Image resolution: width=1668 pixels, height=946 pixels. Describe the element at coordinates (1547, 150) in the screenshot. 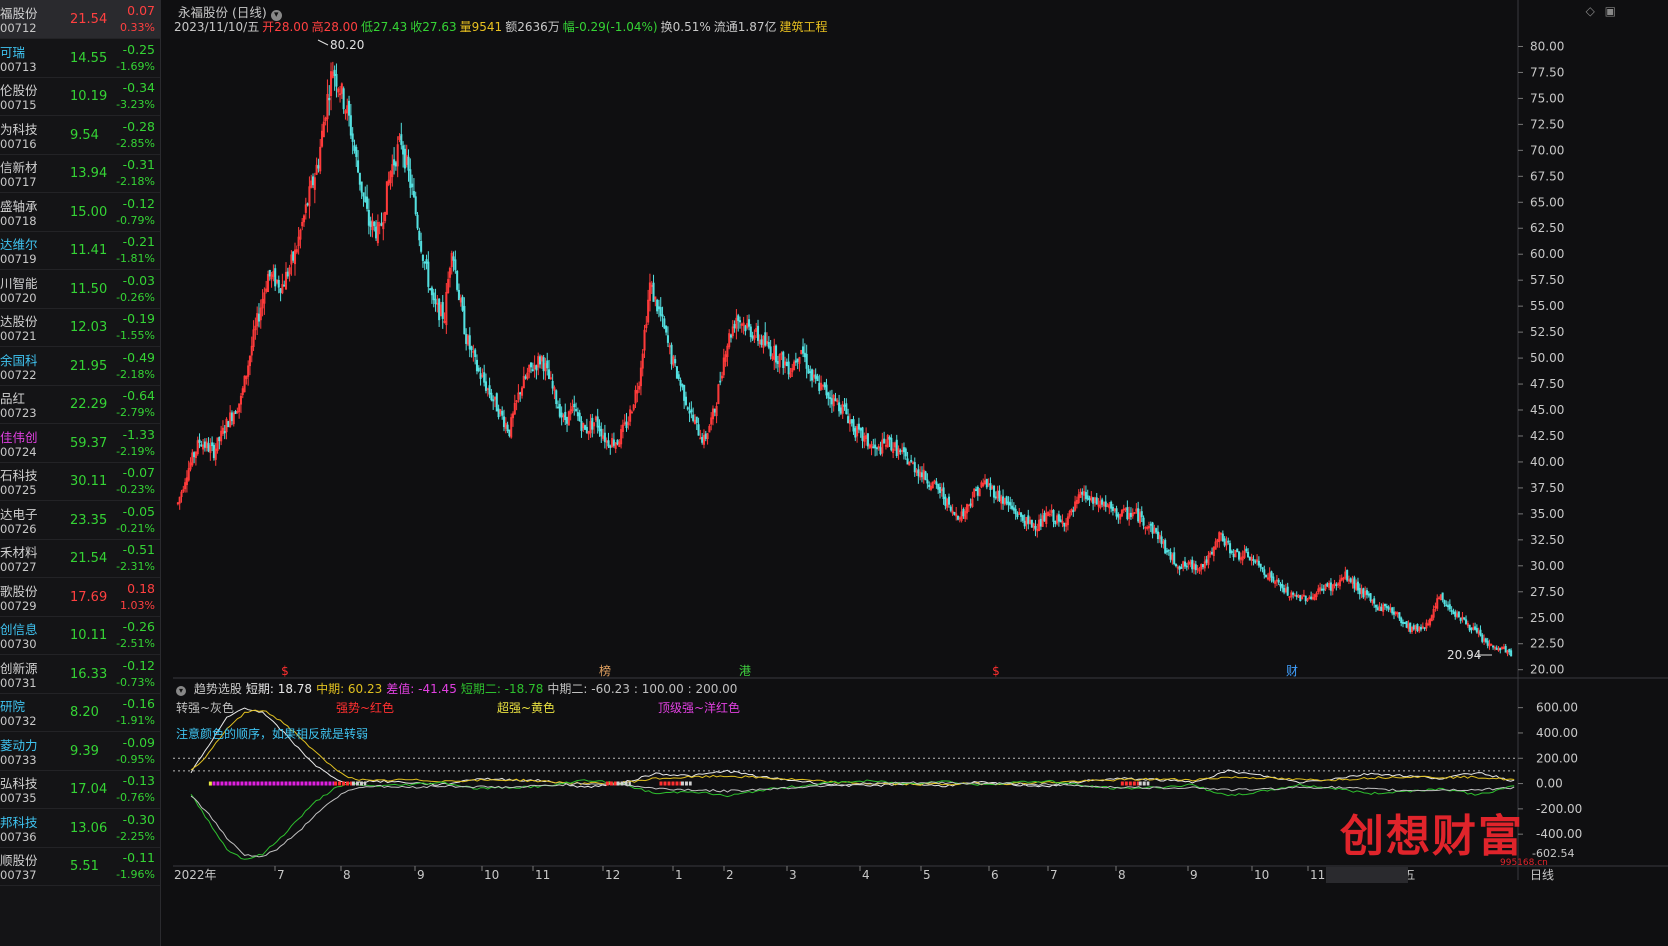

I see `price-tick-label: 70.00` at that location.